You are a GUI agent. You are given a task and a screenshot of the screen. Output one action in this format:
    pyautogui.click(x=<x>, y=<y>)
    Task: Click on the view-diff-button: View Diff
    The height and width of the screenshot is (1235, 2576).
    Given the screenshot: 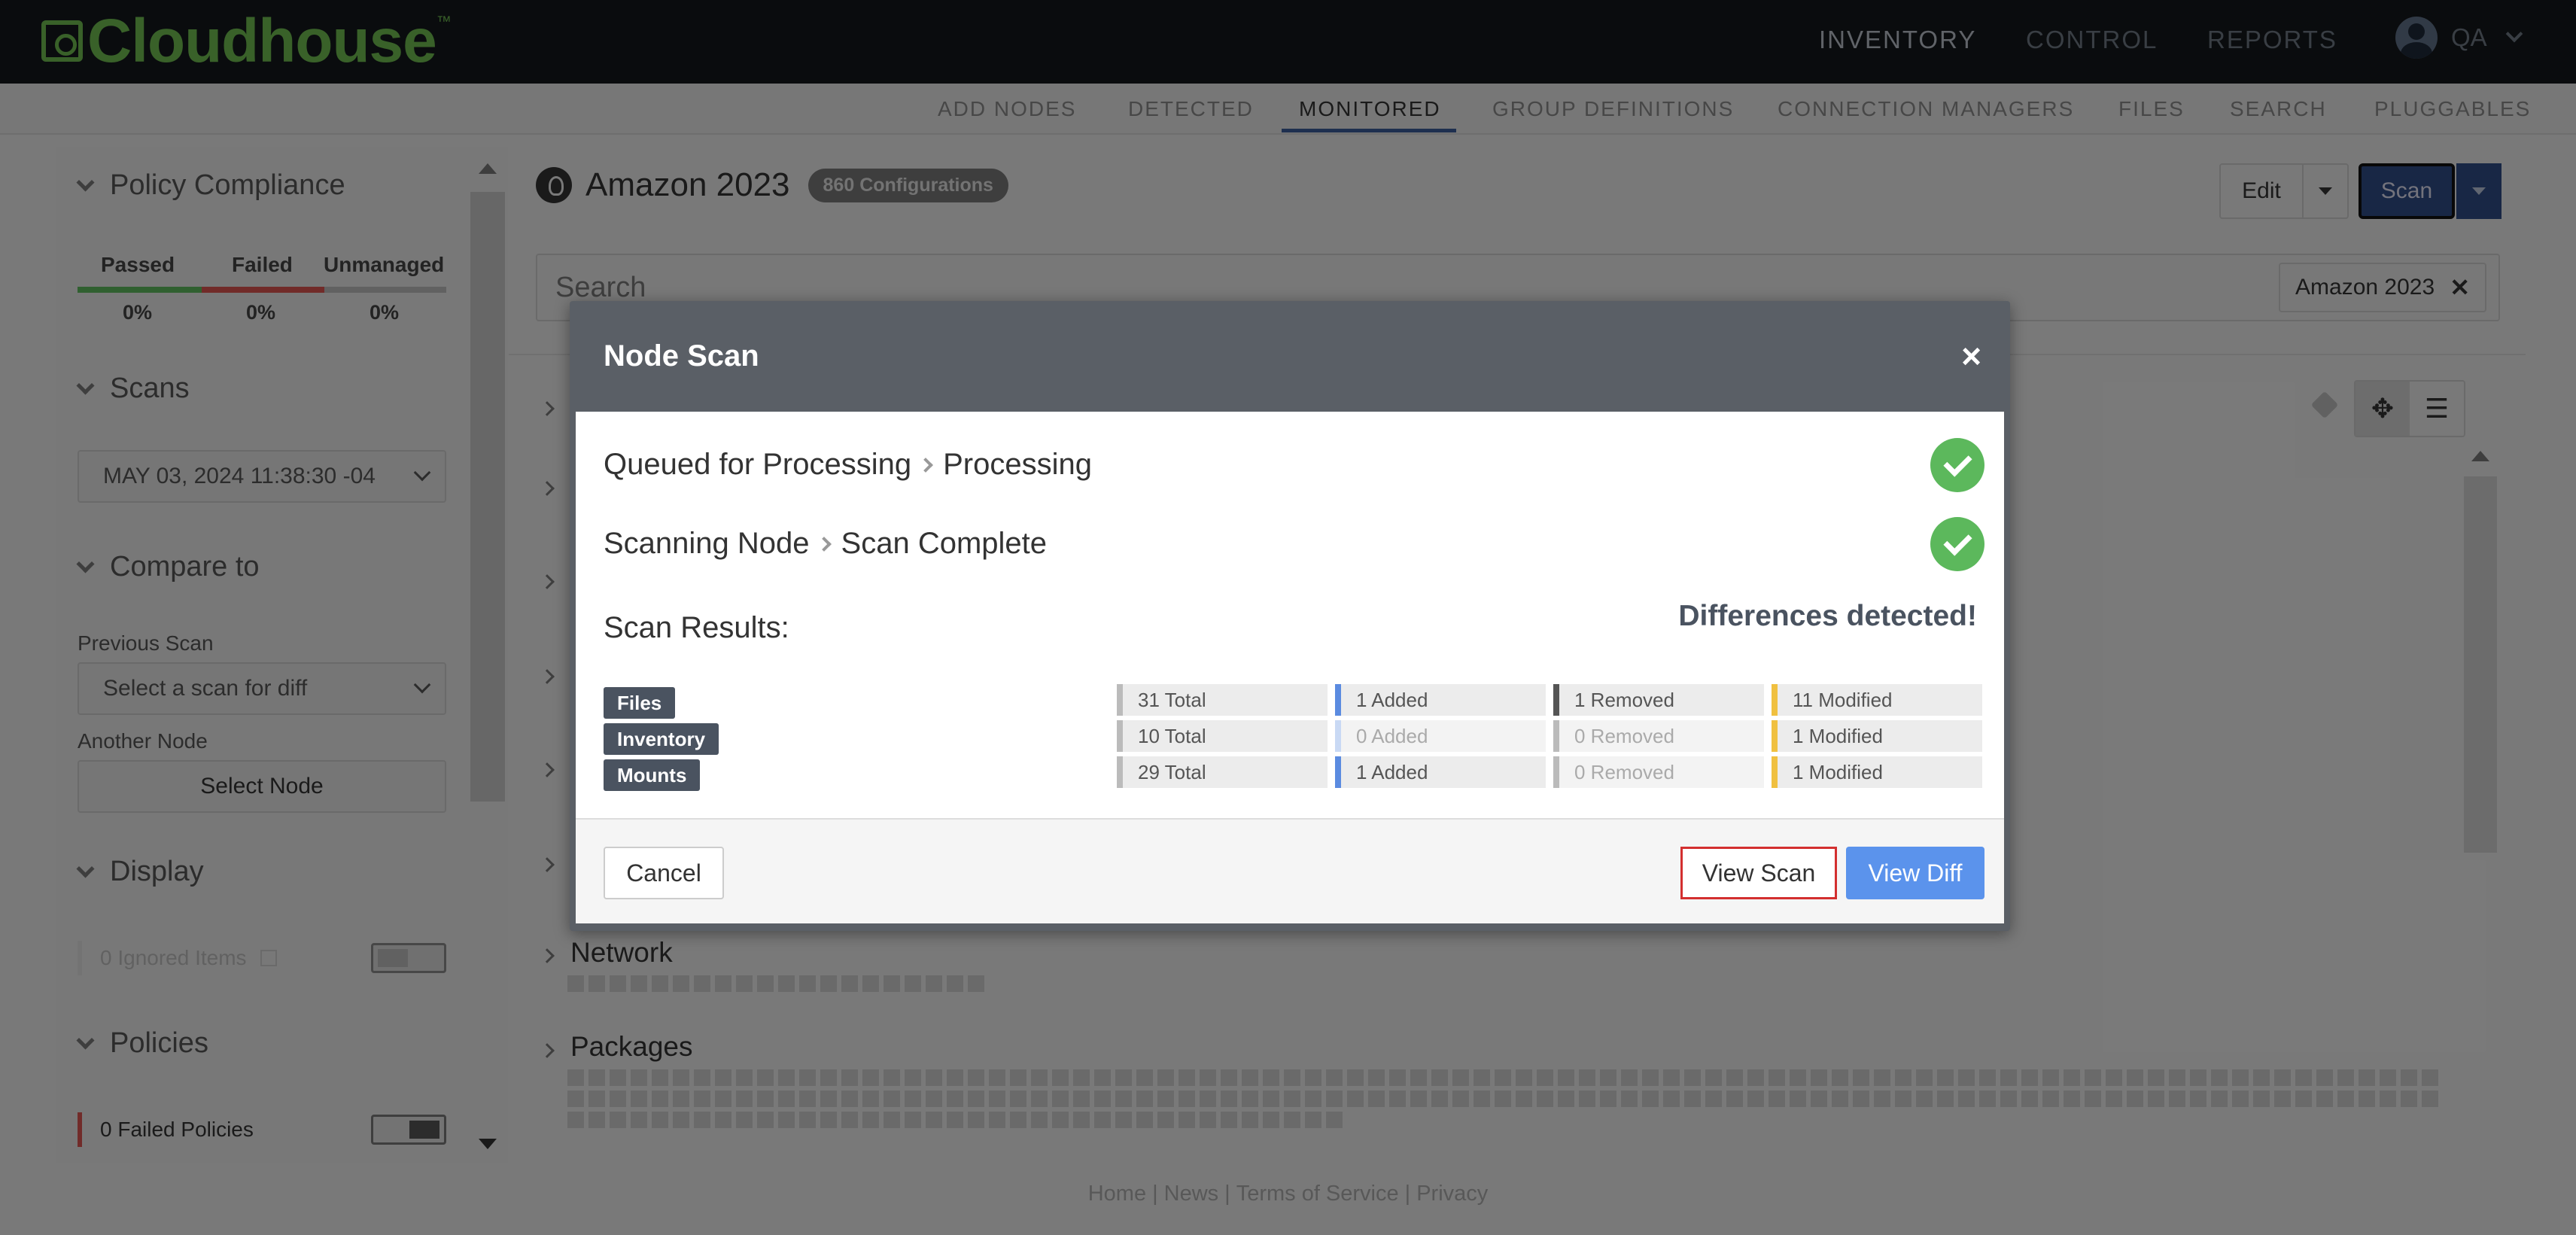 What is the action you would take?
    pyautogui.click(x=1915, y=873)
    